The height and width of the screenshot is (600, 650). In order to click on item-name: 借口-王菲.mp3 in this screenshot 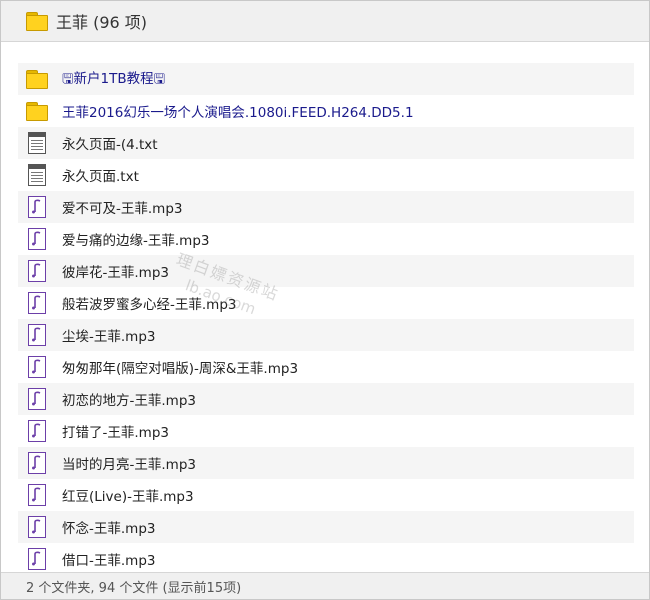, I will do `click(109, 561)`.